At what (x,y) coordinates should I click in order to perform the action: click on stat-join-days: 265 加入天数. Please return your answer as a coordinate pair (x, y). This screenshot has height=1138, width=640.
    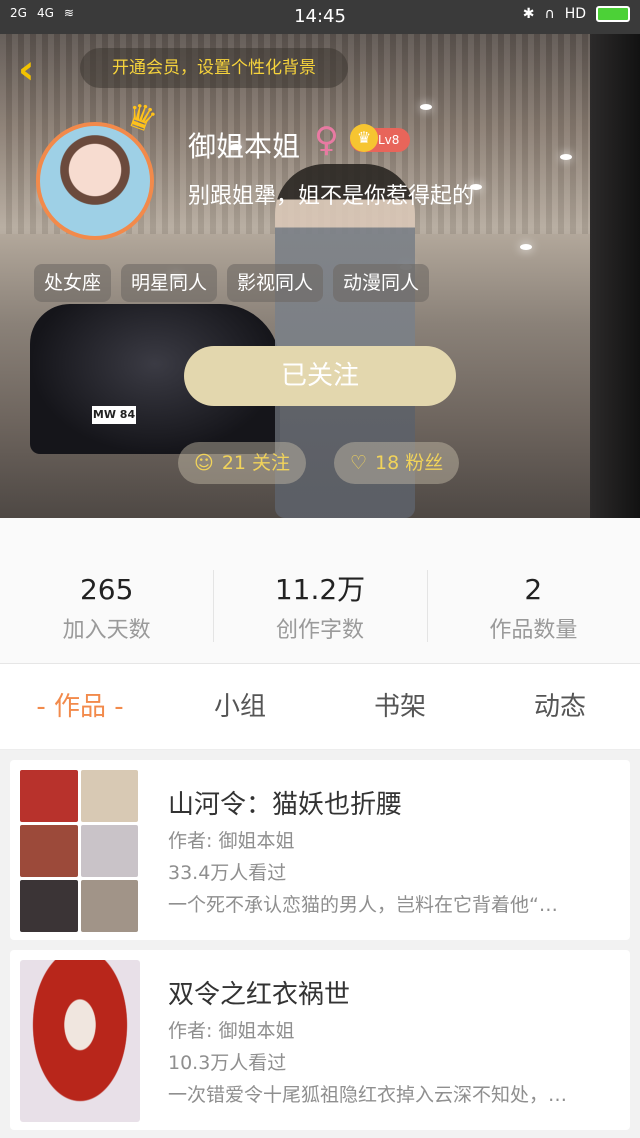
    Looking at the image, I should click on (106, 590).